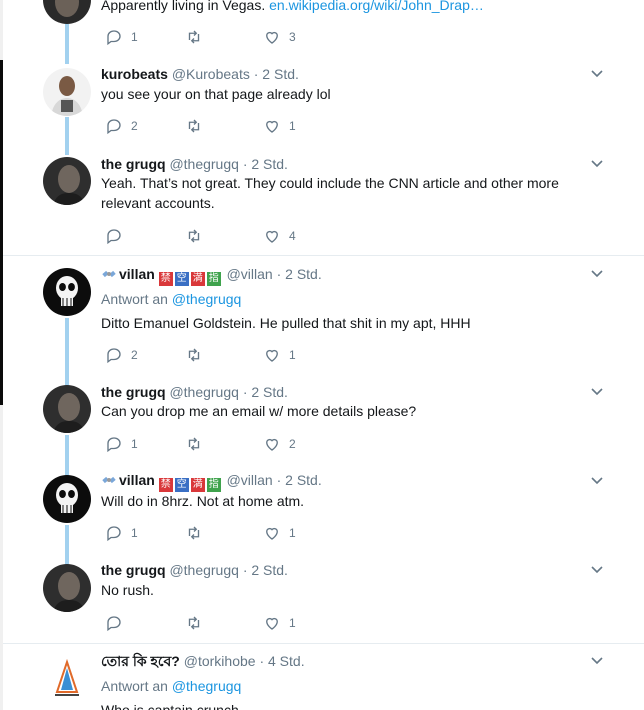  What do you see at coordinates (140, 661) in the screenshot?
I see `display-name: তোর কি হবে?` at bounding box center [140, 661].